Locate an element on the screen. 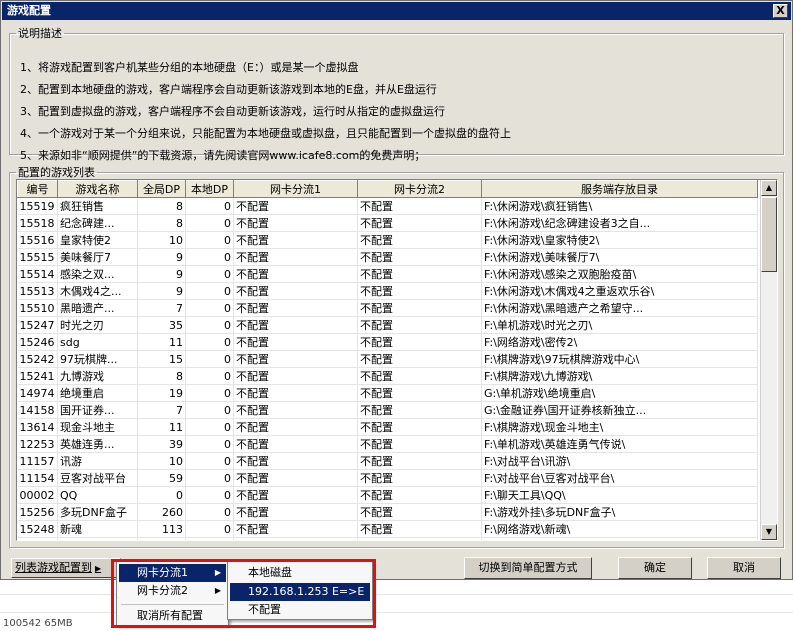  table-cell: 美味餐厅7 is located at coordinates (97, 257).